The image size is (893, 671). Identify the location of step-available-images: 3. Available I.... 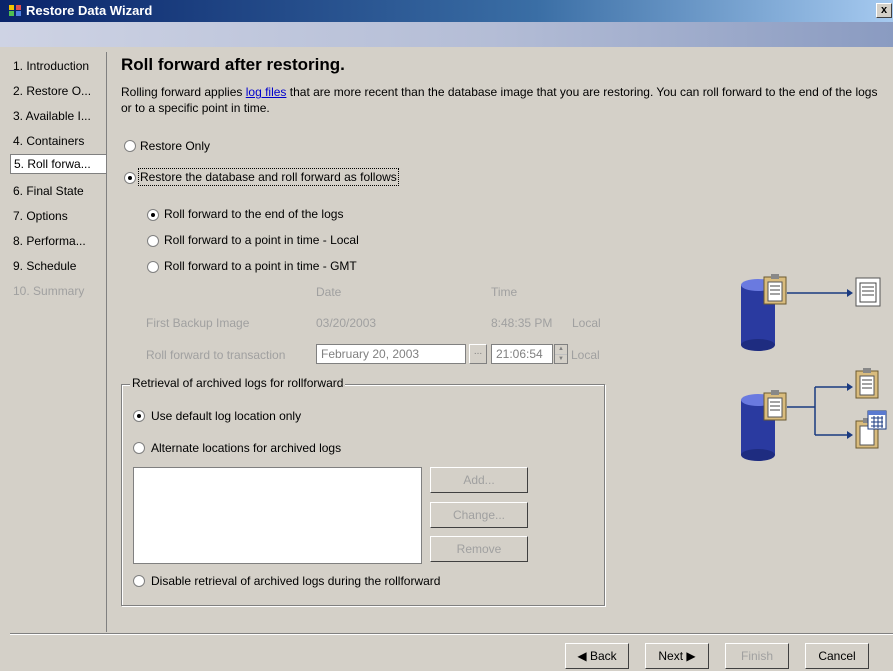
(57, 116).